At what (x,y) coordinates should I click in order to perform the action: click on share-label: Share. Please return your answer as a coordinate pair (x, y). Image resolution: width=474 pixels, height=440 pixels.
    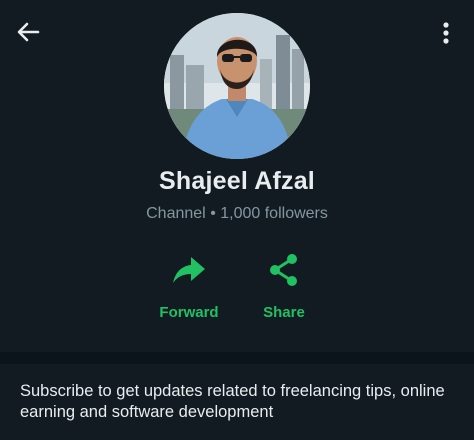
    Looking at the image, I should click on (284, 312).